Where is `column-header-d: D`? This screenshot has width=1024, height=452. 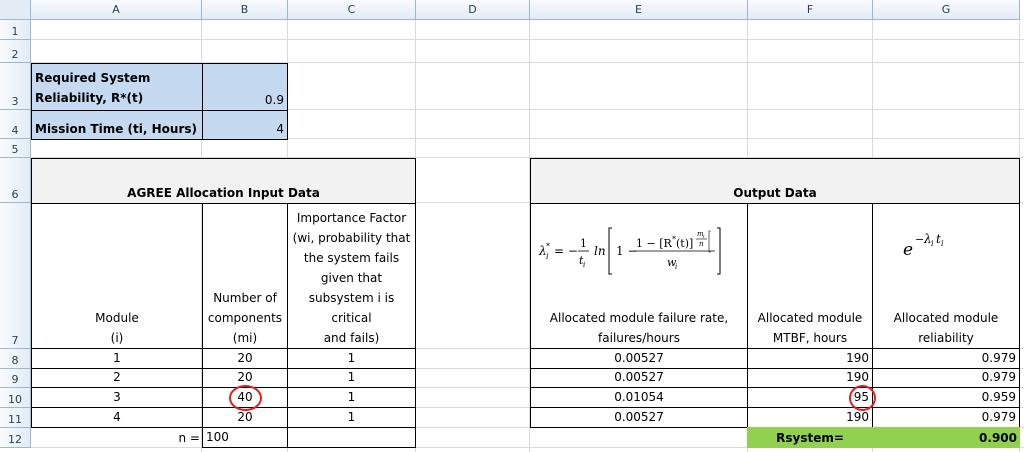 column-header-d: D is located at coordinates (473, 10).